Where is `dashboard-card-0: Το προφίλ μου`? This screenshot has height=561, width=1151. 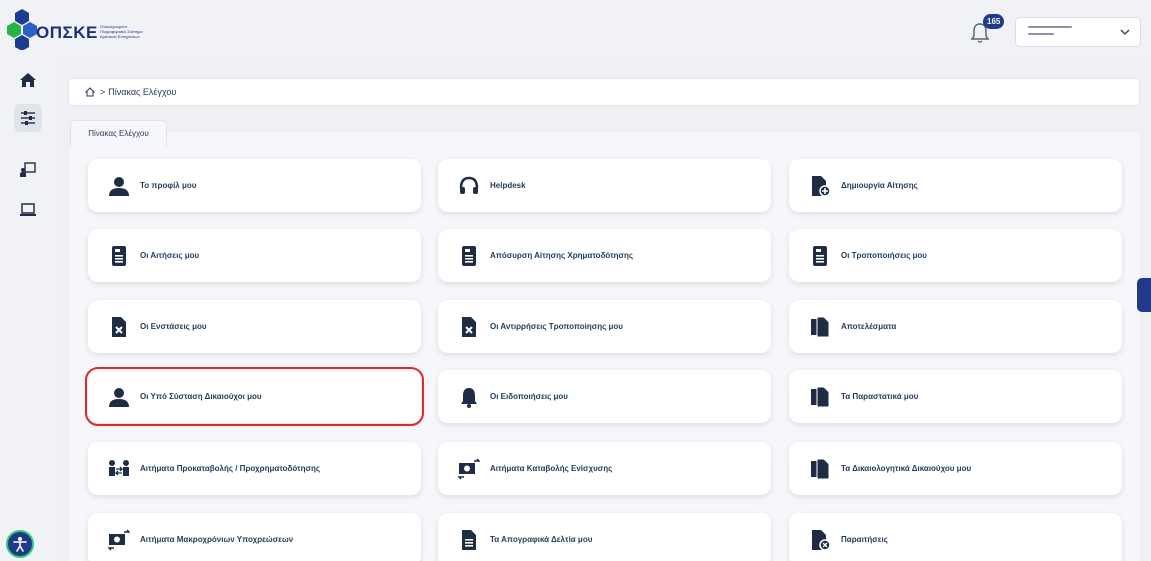 dashboard-card-0: Το προφίλ μου is located at coordinates (254, 185).